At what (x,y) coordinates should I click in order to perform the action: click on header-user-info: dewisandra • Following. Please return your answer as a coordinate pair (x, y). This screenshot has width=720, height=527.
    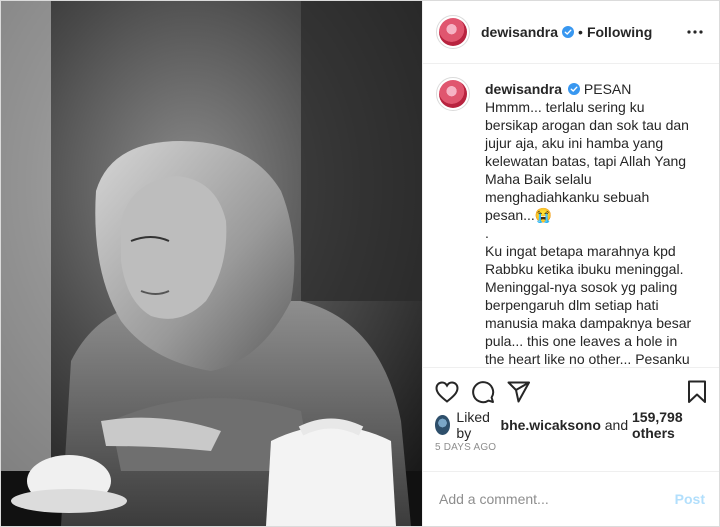
    Looking at the image, I should click on (566, 32).